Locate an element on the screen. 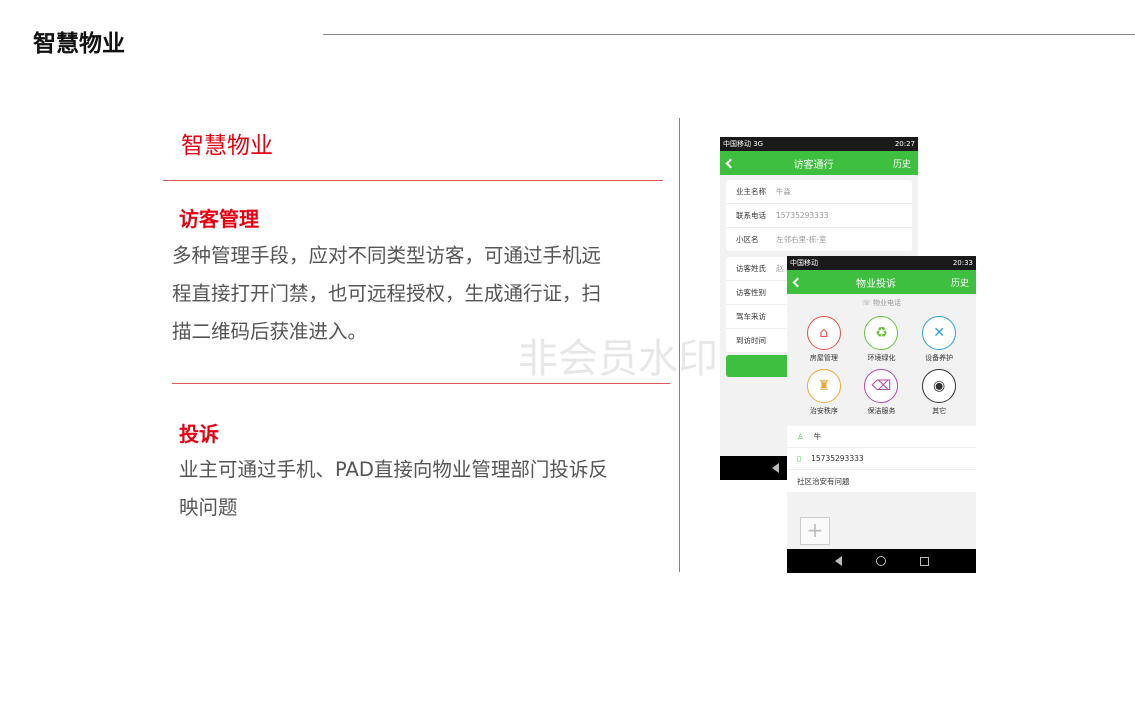  feature-heading-complaint: 投诉 is located at coordinates (199, 434).